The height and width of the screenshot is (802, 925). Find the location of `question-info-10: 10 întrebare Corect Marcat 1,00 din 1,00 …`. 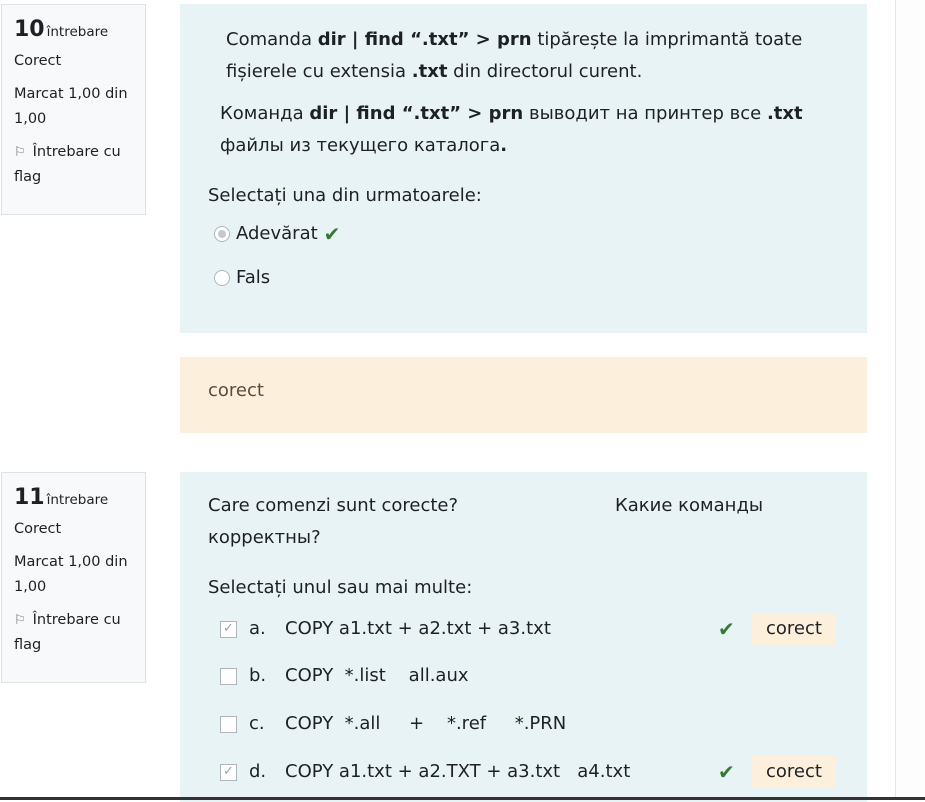

question-info-10: 10 întrebare Corect Marcat 1,00 din 1,00 … is located at coordinates (73, 109).